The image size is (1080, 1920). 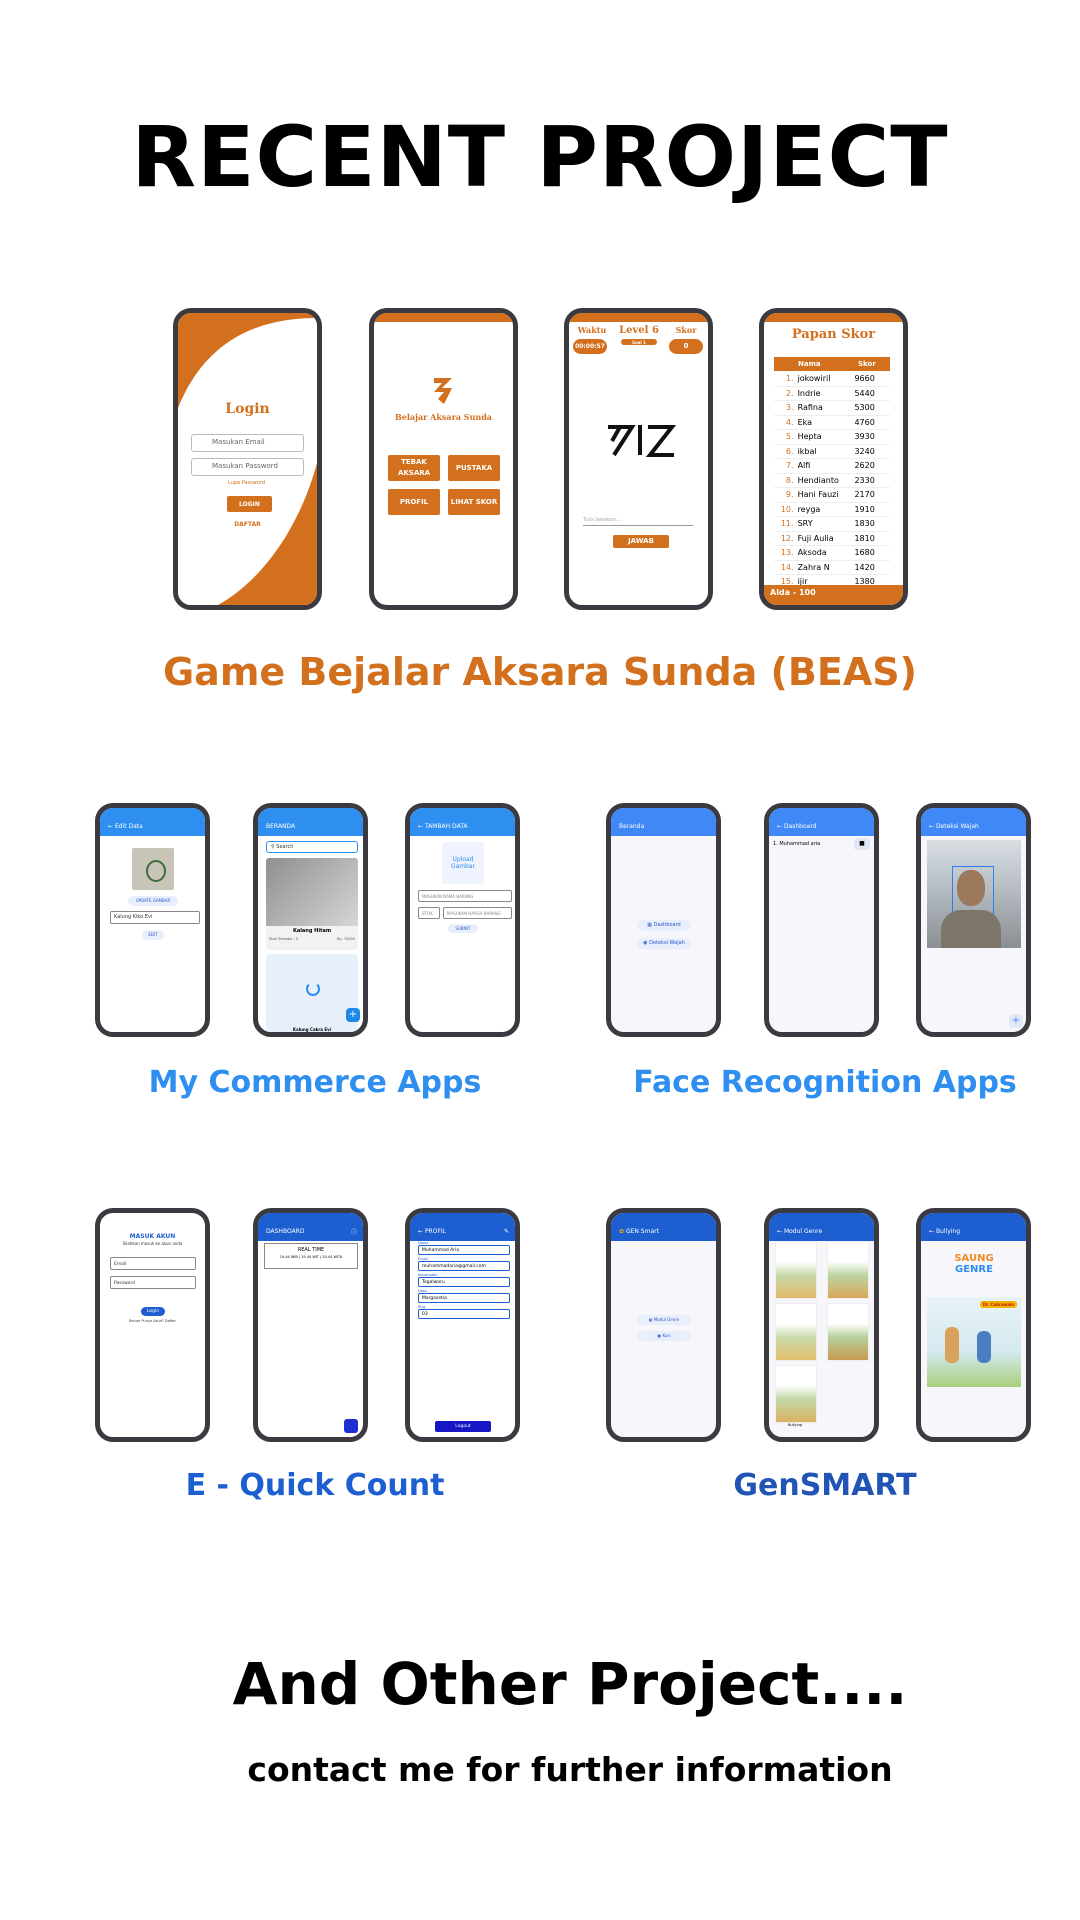 What do you see at coordinates (353, 1015) in the screenshot?
I see `add-fab-button: +` at bounding box center [353, 1015].